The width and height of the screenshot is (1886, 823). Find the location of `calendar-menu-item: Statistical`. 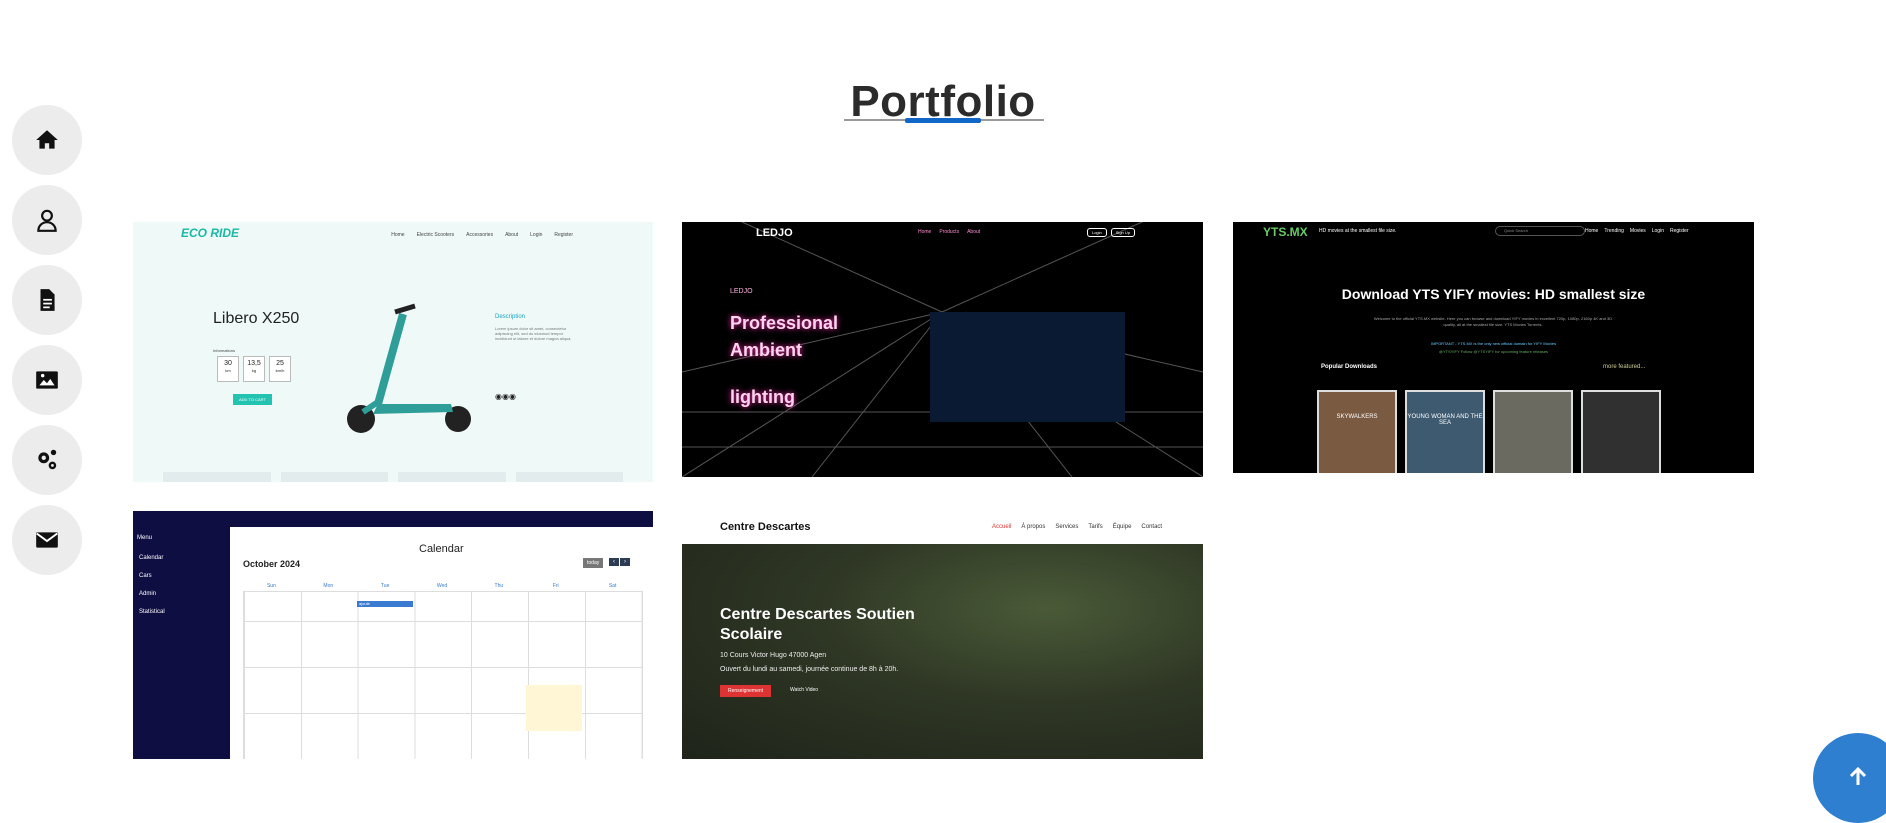

calendar-menu-item: Statistical is located at coordinates (152, 612).